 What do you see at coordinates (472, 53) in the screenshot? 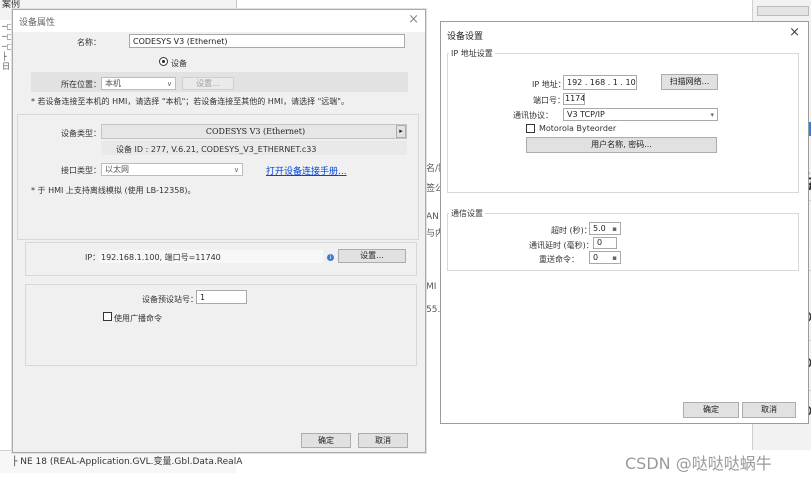
I see `ip-group-legend: IP 地址设置` at bounding box center [472, 53].